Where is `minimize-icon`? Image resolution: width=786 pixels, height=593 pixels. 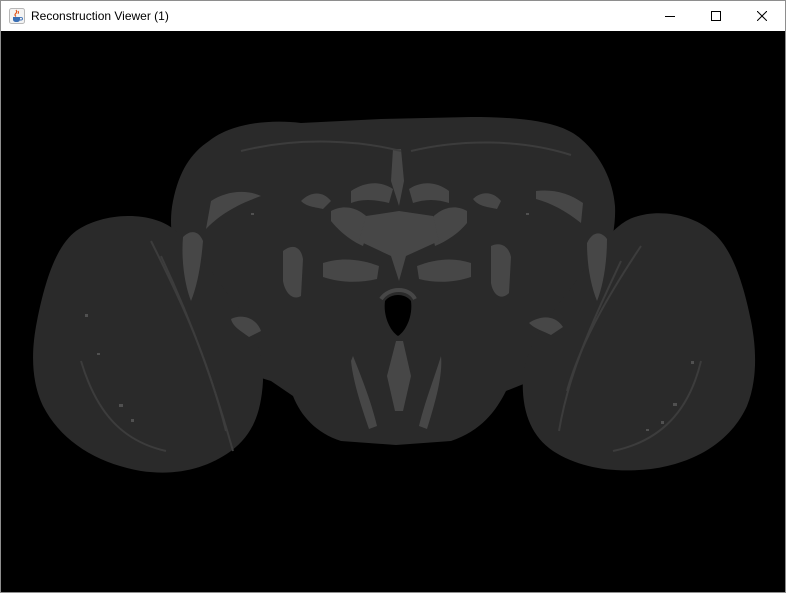
minimize-icon is located at coordinates (670, 16).